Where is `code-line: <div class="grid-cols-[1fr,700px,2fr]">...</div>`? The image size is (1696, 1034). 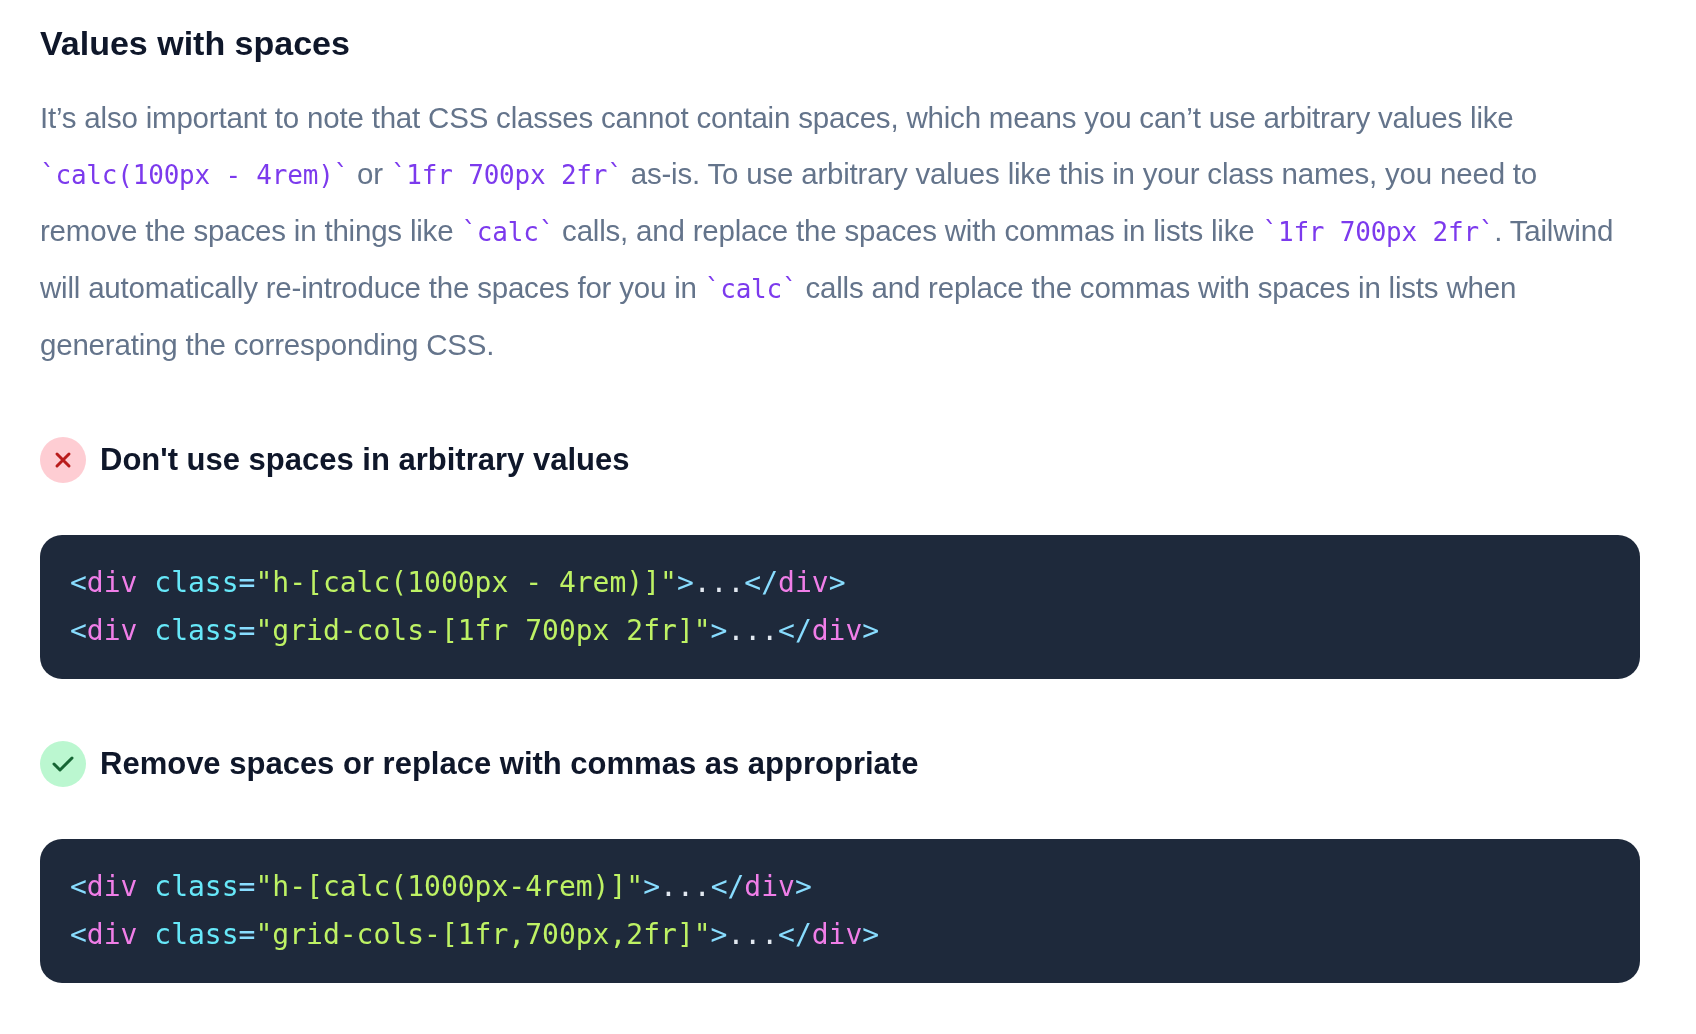 code-line: <div class="grid-cols-[1fr,700px,2fr]">...</div> is located at coordinates (475, 935).